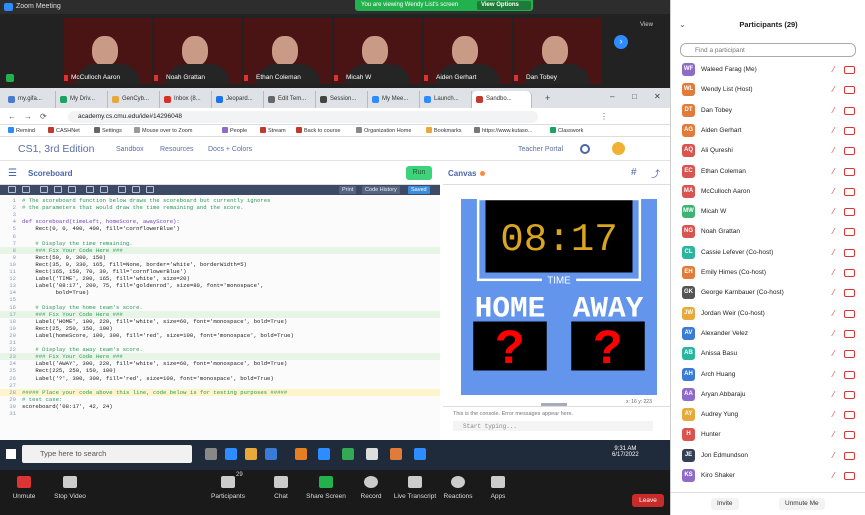 The width and height of the screenshot is (865, 515). Describe the element at coordinates (498, 488) in the screenshot. I see `apps-button: Apps` at that location.